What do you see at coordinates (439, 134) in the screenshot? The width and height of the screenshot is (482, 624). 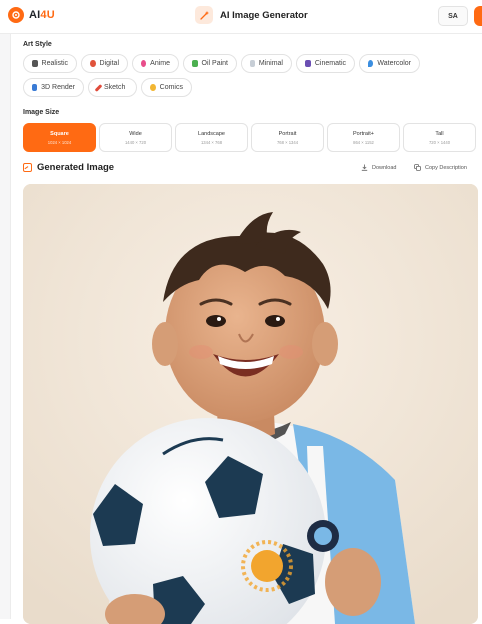 I see `size-option-label: Tall` at bounding box center [439, 134].